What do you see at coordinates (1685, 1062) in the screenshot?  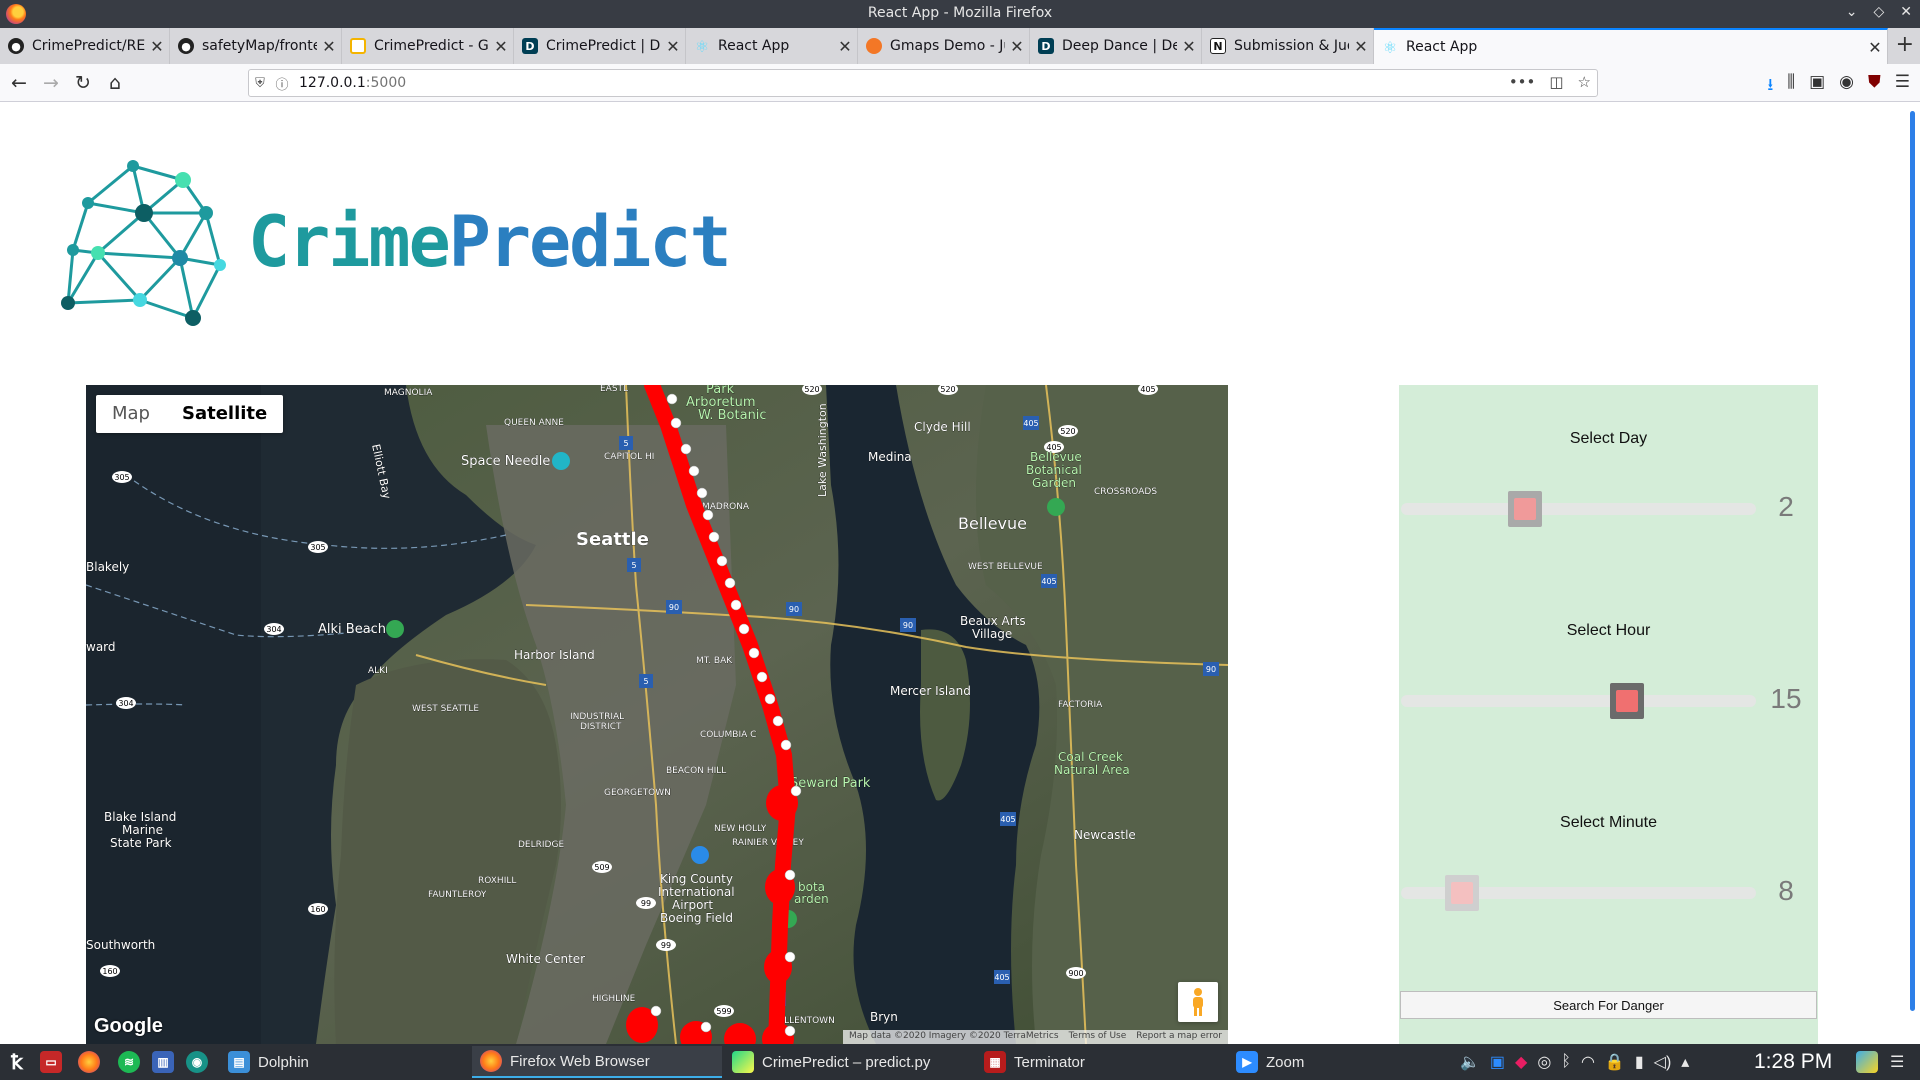 I see `expand-tray-icon: ▴` at bounding box center [1685, 1062].